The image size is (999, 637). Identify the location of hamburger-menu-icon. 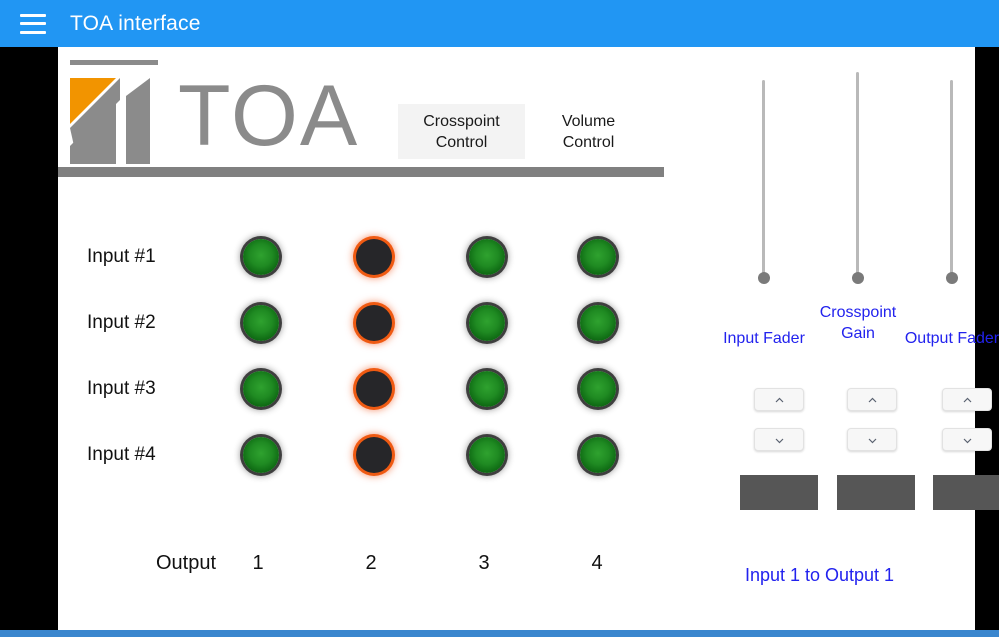
(33, 23).